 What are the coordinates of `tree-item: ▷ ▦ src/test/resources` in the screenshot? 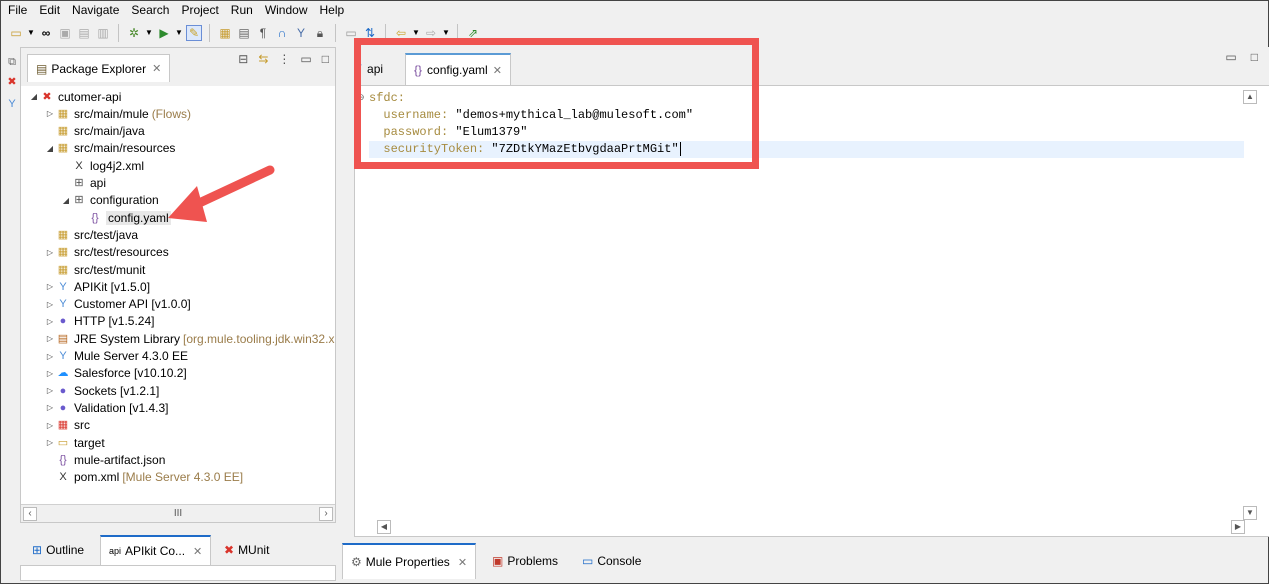 It's located at (107, 252).